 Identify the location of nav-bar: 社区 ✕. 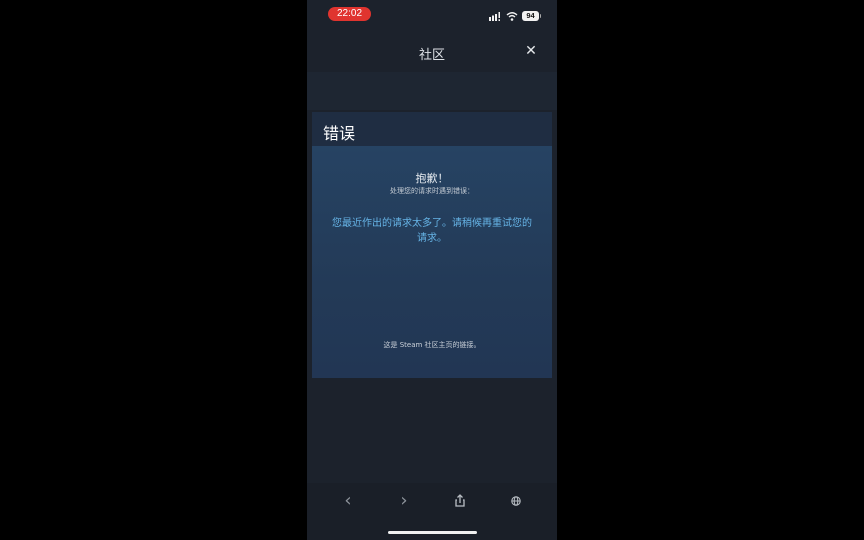
(432, 51).